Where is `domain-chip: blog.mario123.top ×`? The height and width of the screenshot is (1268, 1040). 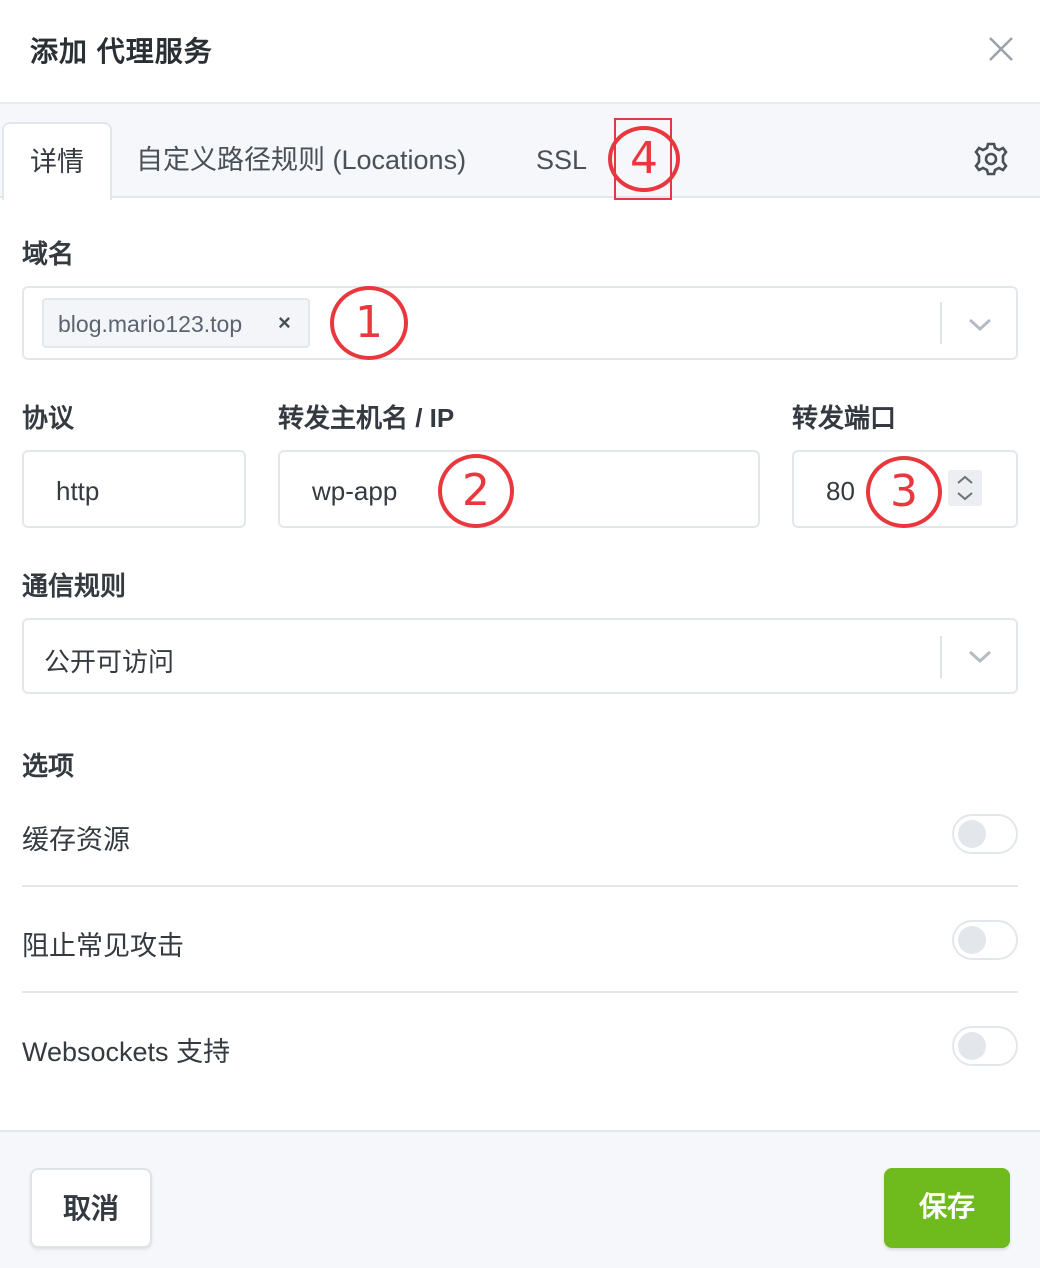 domain-chip: blog.mario123.top × is located at coordinates (176, 323).